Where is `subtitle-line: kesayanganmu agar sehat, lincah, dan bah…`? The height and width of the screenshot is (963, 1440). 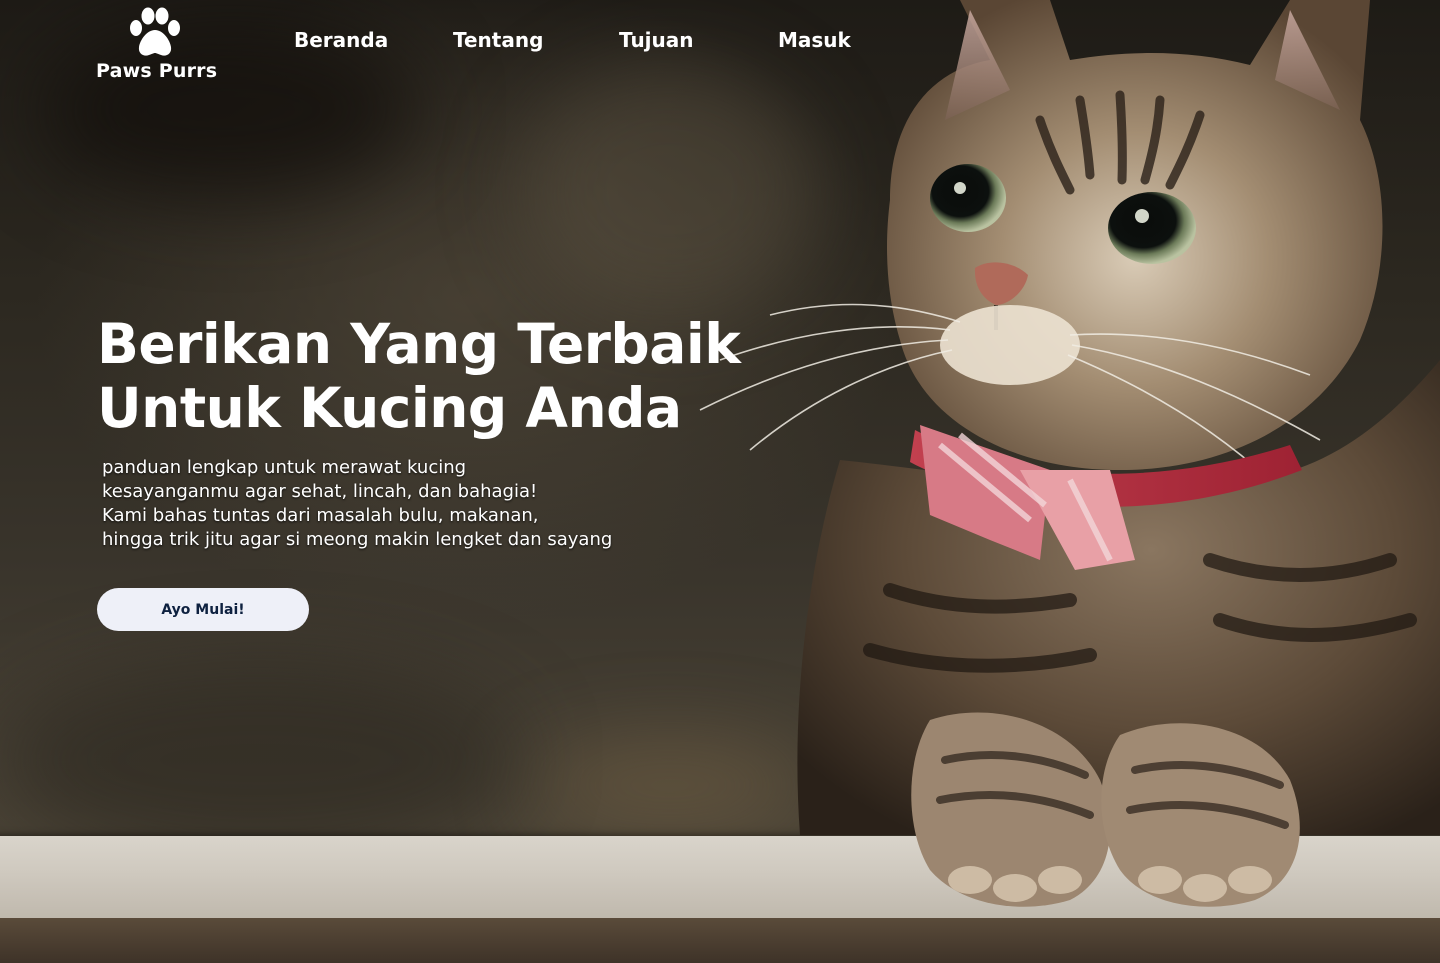 subtitle-line: kesayanganmu agar sehat, lincah, dan bah… is located at coordinates (320, 491).